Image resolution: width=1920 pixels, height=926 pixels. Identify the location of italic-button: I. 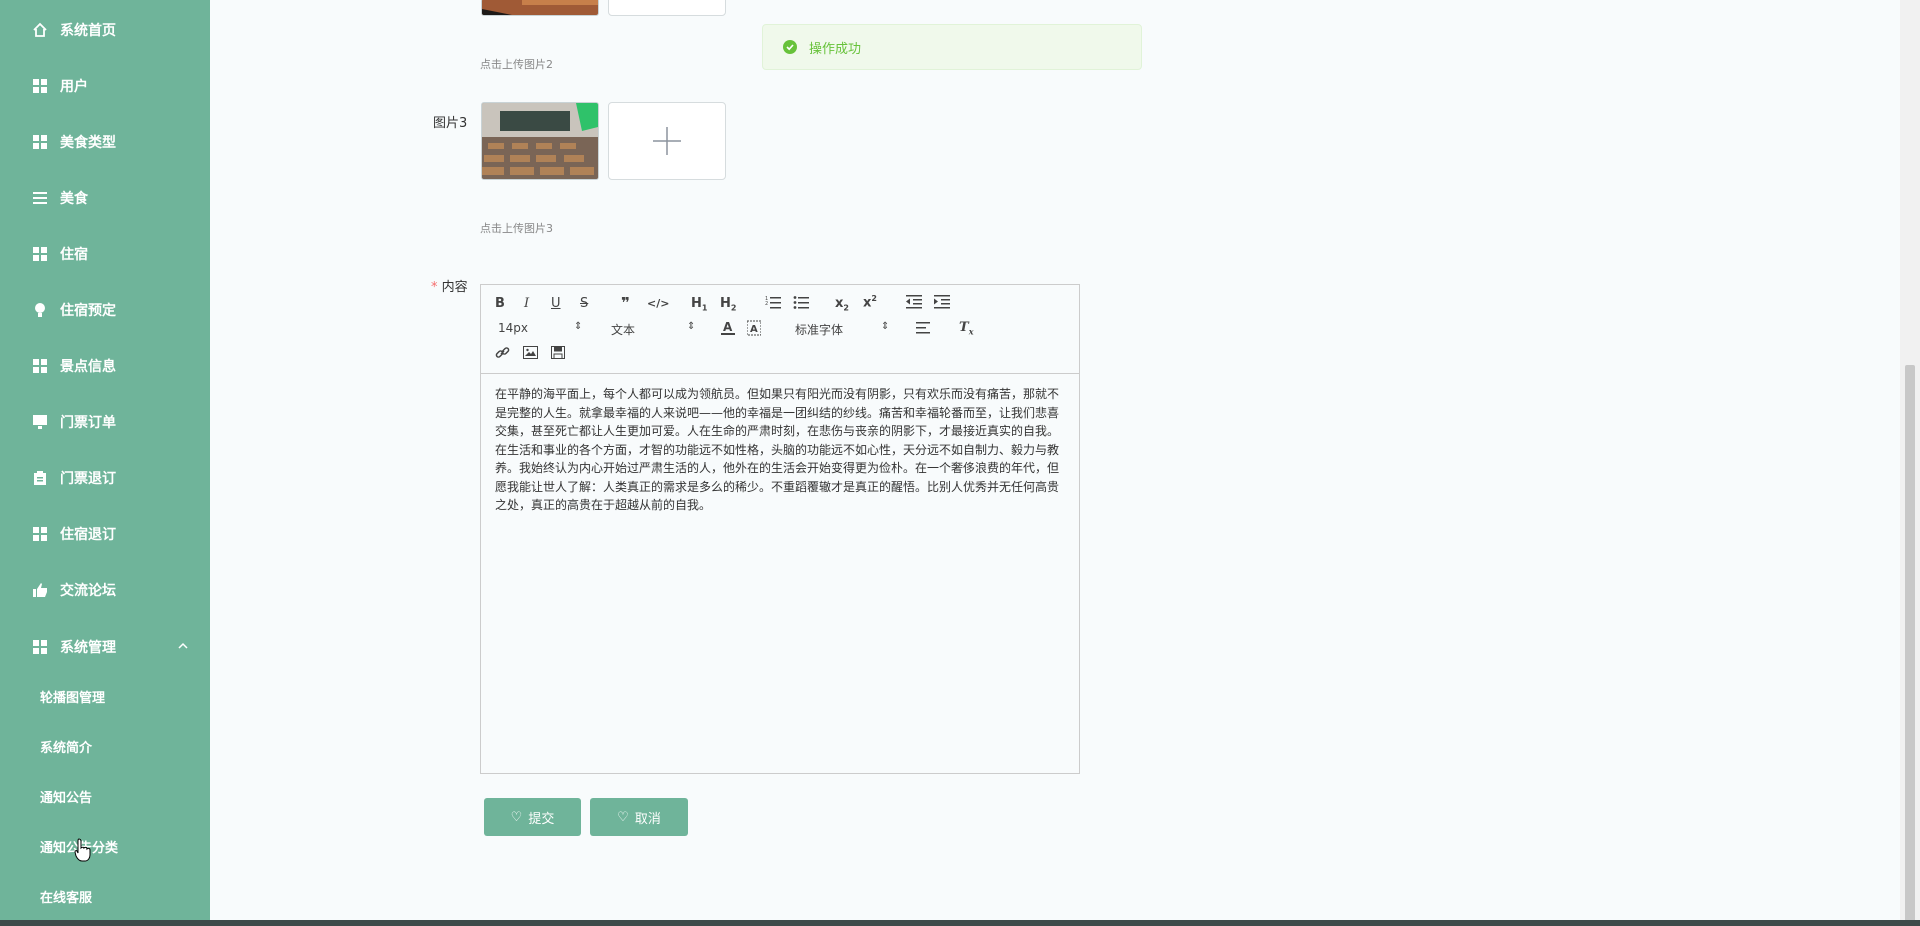
(526, 303).